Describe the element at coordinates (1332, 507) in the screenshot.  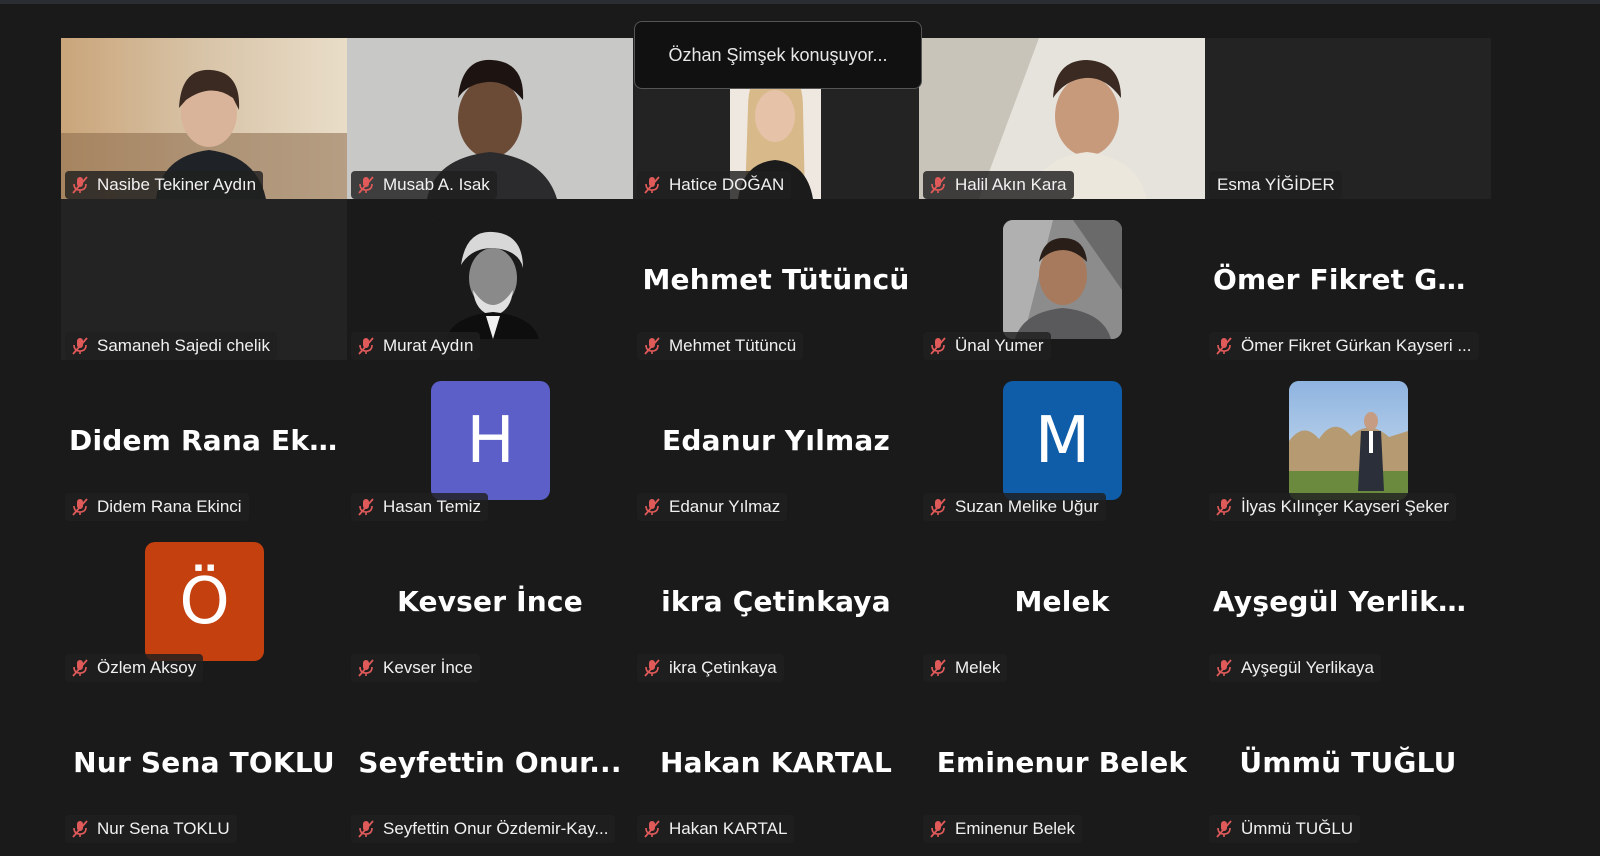
I see `participant-name-tag: İlyas Kılınçer Kayseri Şeker` at that location.